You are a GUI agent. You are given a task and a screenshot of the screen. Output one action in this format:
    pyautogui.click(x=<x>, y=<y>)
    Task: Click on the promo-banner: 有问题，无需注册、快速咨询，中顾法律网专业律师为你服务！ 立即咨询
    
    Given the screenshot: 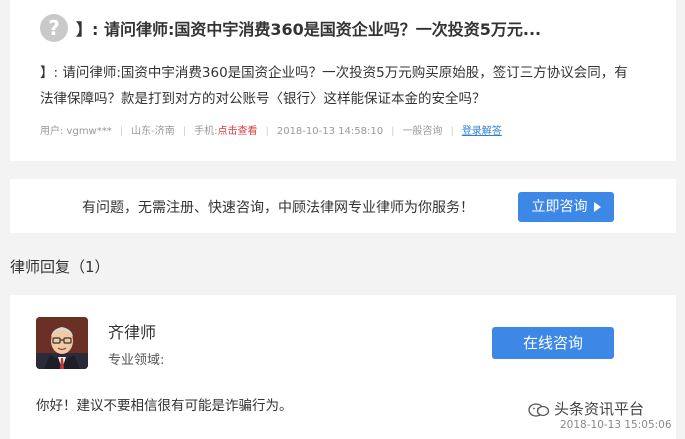 What is the action you would take?
    pyautogui.click(x=343, y=206)
    